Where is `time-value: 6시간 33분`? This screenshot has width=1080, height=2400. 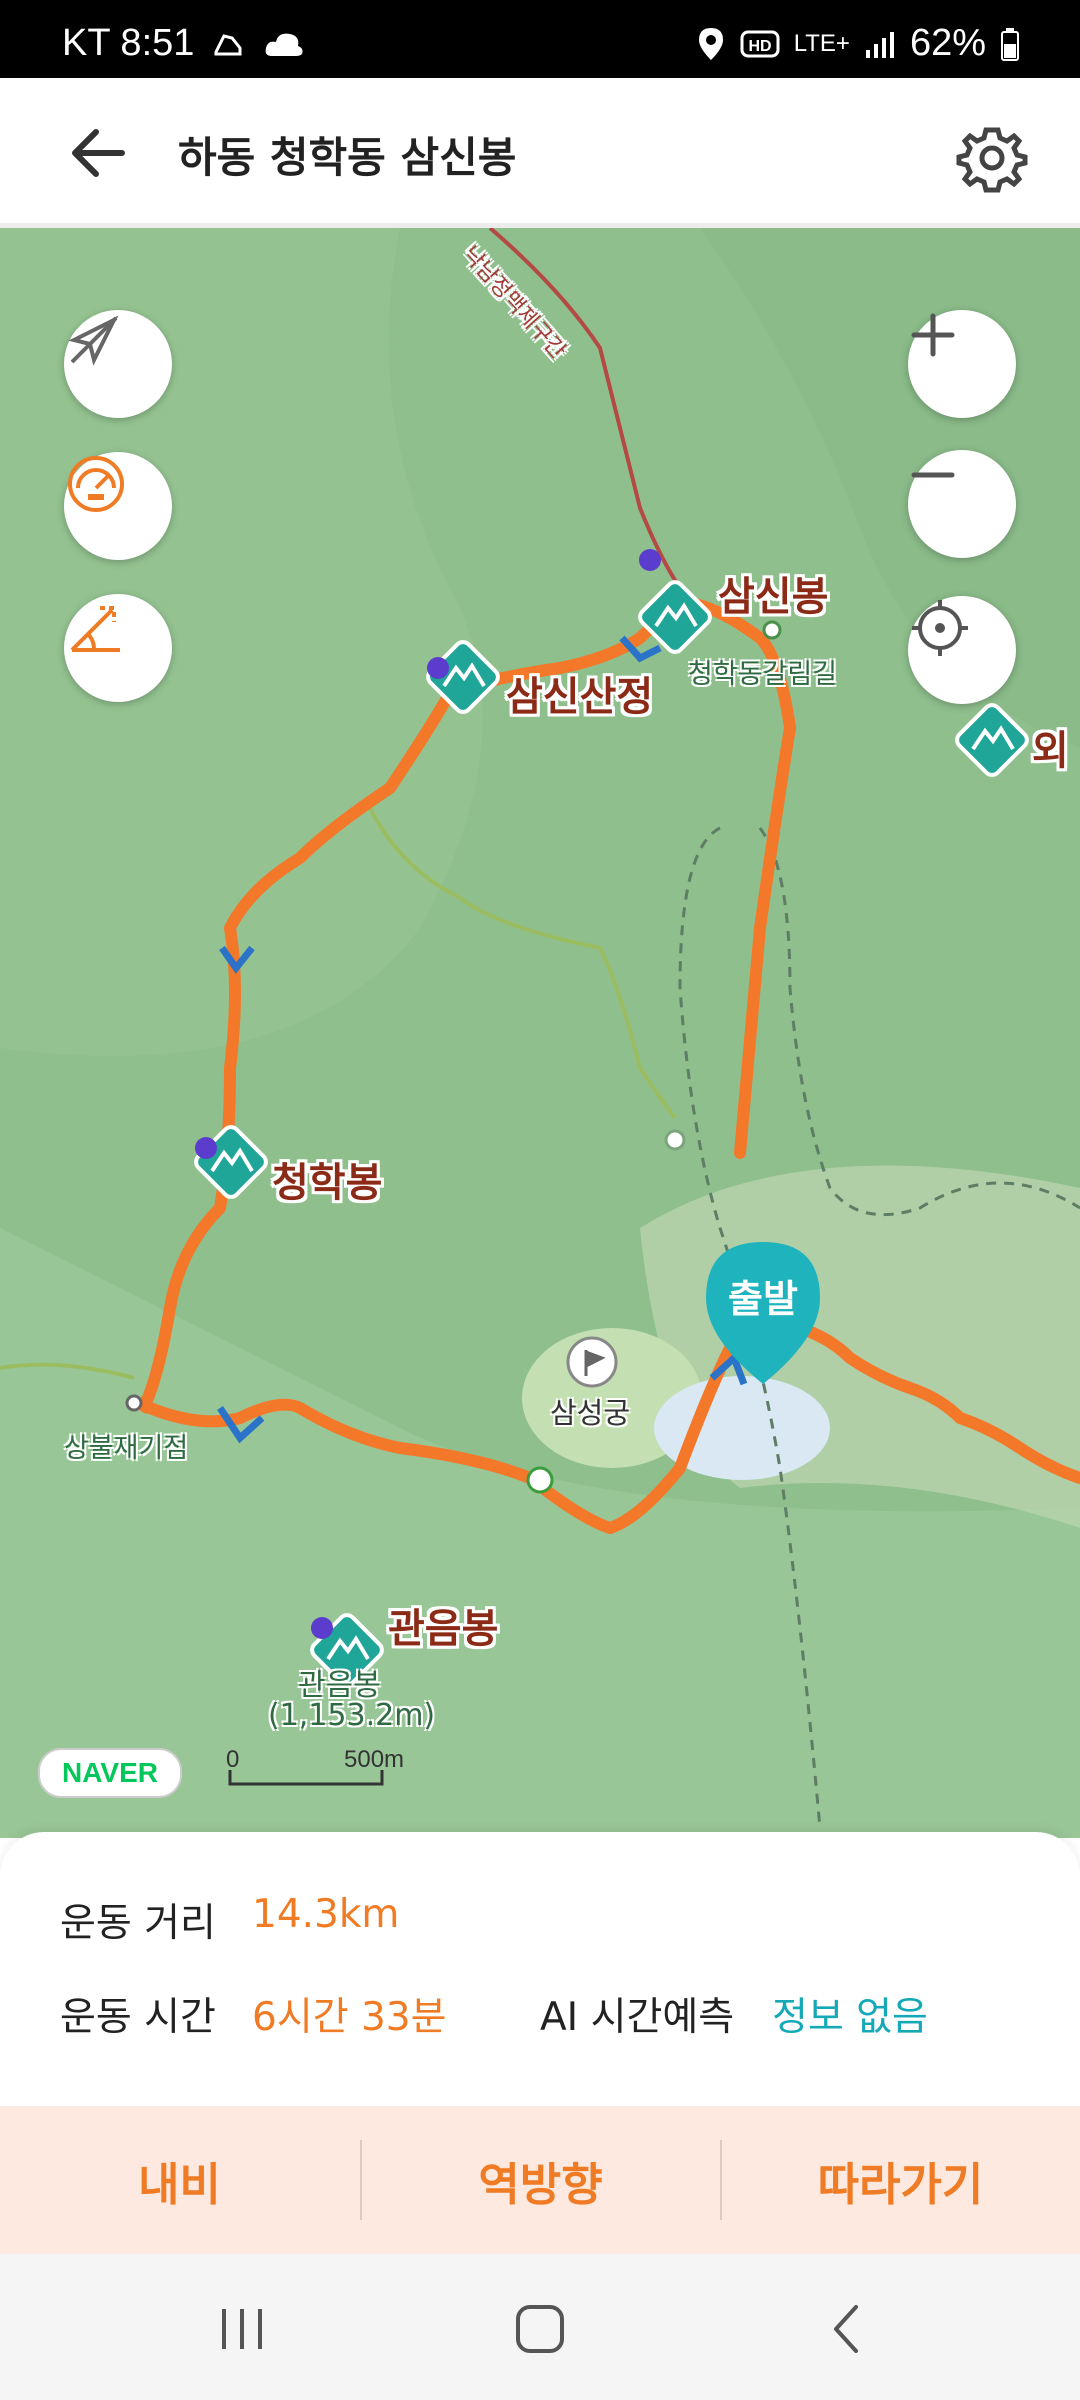 time-value: 6시간 33분 is located at coordinates (349, 2017).